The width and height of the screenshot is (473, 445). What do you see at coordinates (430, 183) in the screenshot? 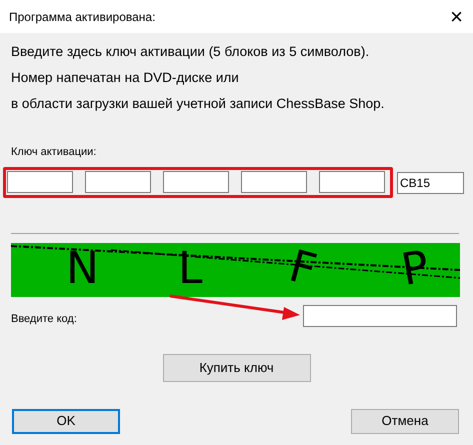
I see `key-suffix-field: CB15` at bounding box center [430, 183].